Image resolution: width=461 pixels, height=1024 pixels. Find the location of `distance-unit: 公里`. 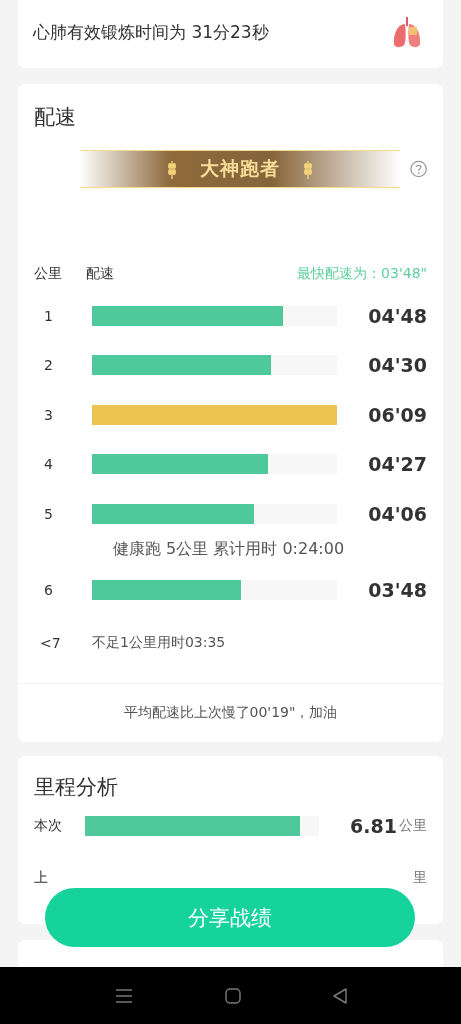

distance-unit: 公里 is located at coordinates (413, 826).